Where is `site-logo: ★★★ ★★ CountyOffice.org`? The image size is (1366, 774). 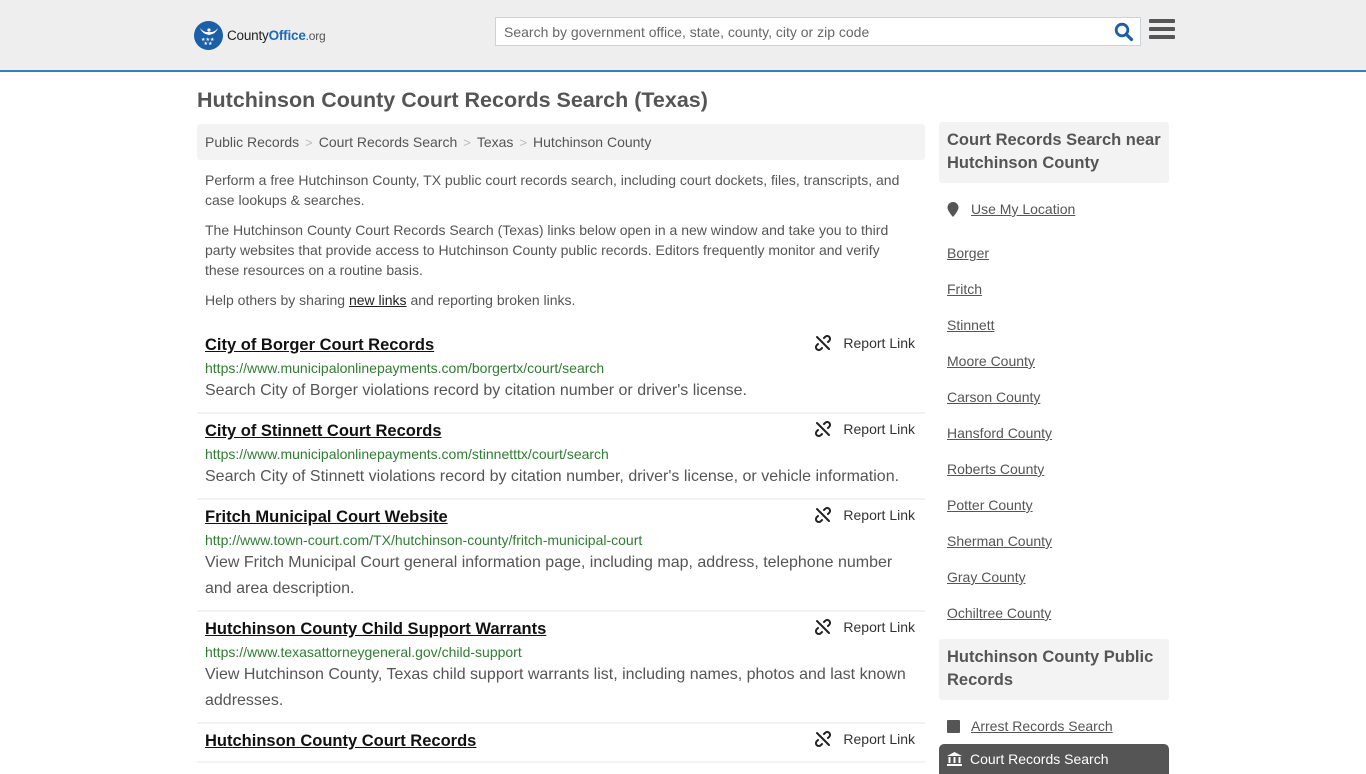 site-logo: ★★★ ★★ CountyOffice.org is located at coordinates (260, 35).